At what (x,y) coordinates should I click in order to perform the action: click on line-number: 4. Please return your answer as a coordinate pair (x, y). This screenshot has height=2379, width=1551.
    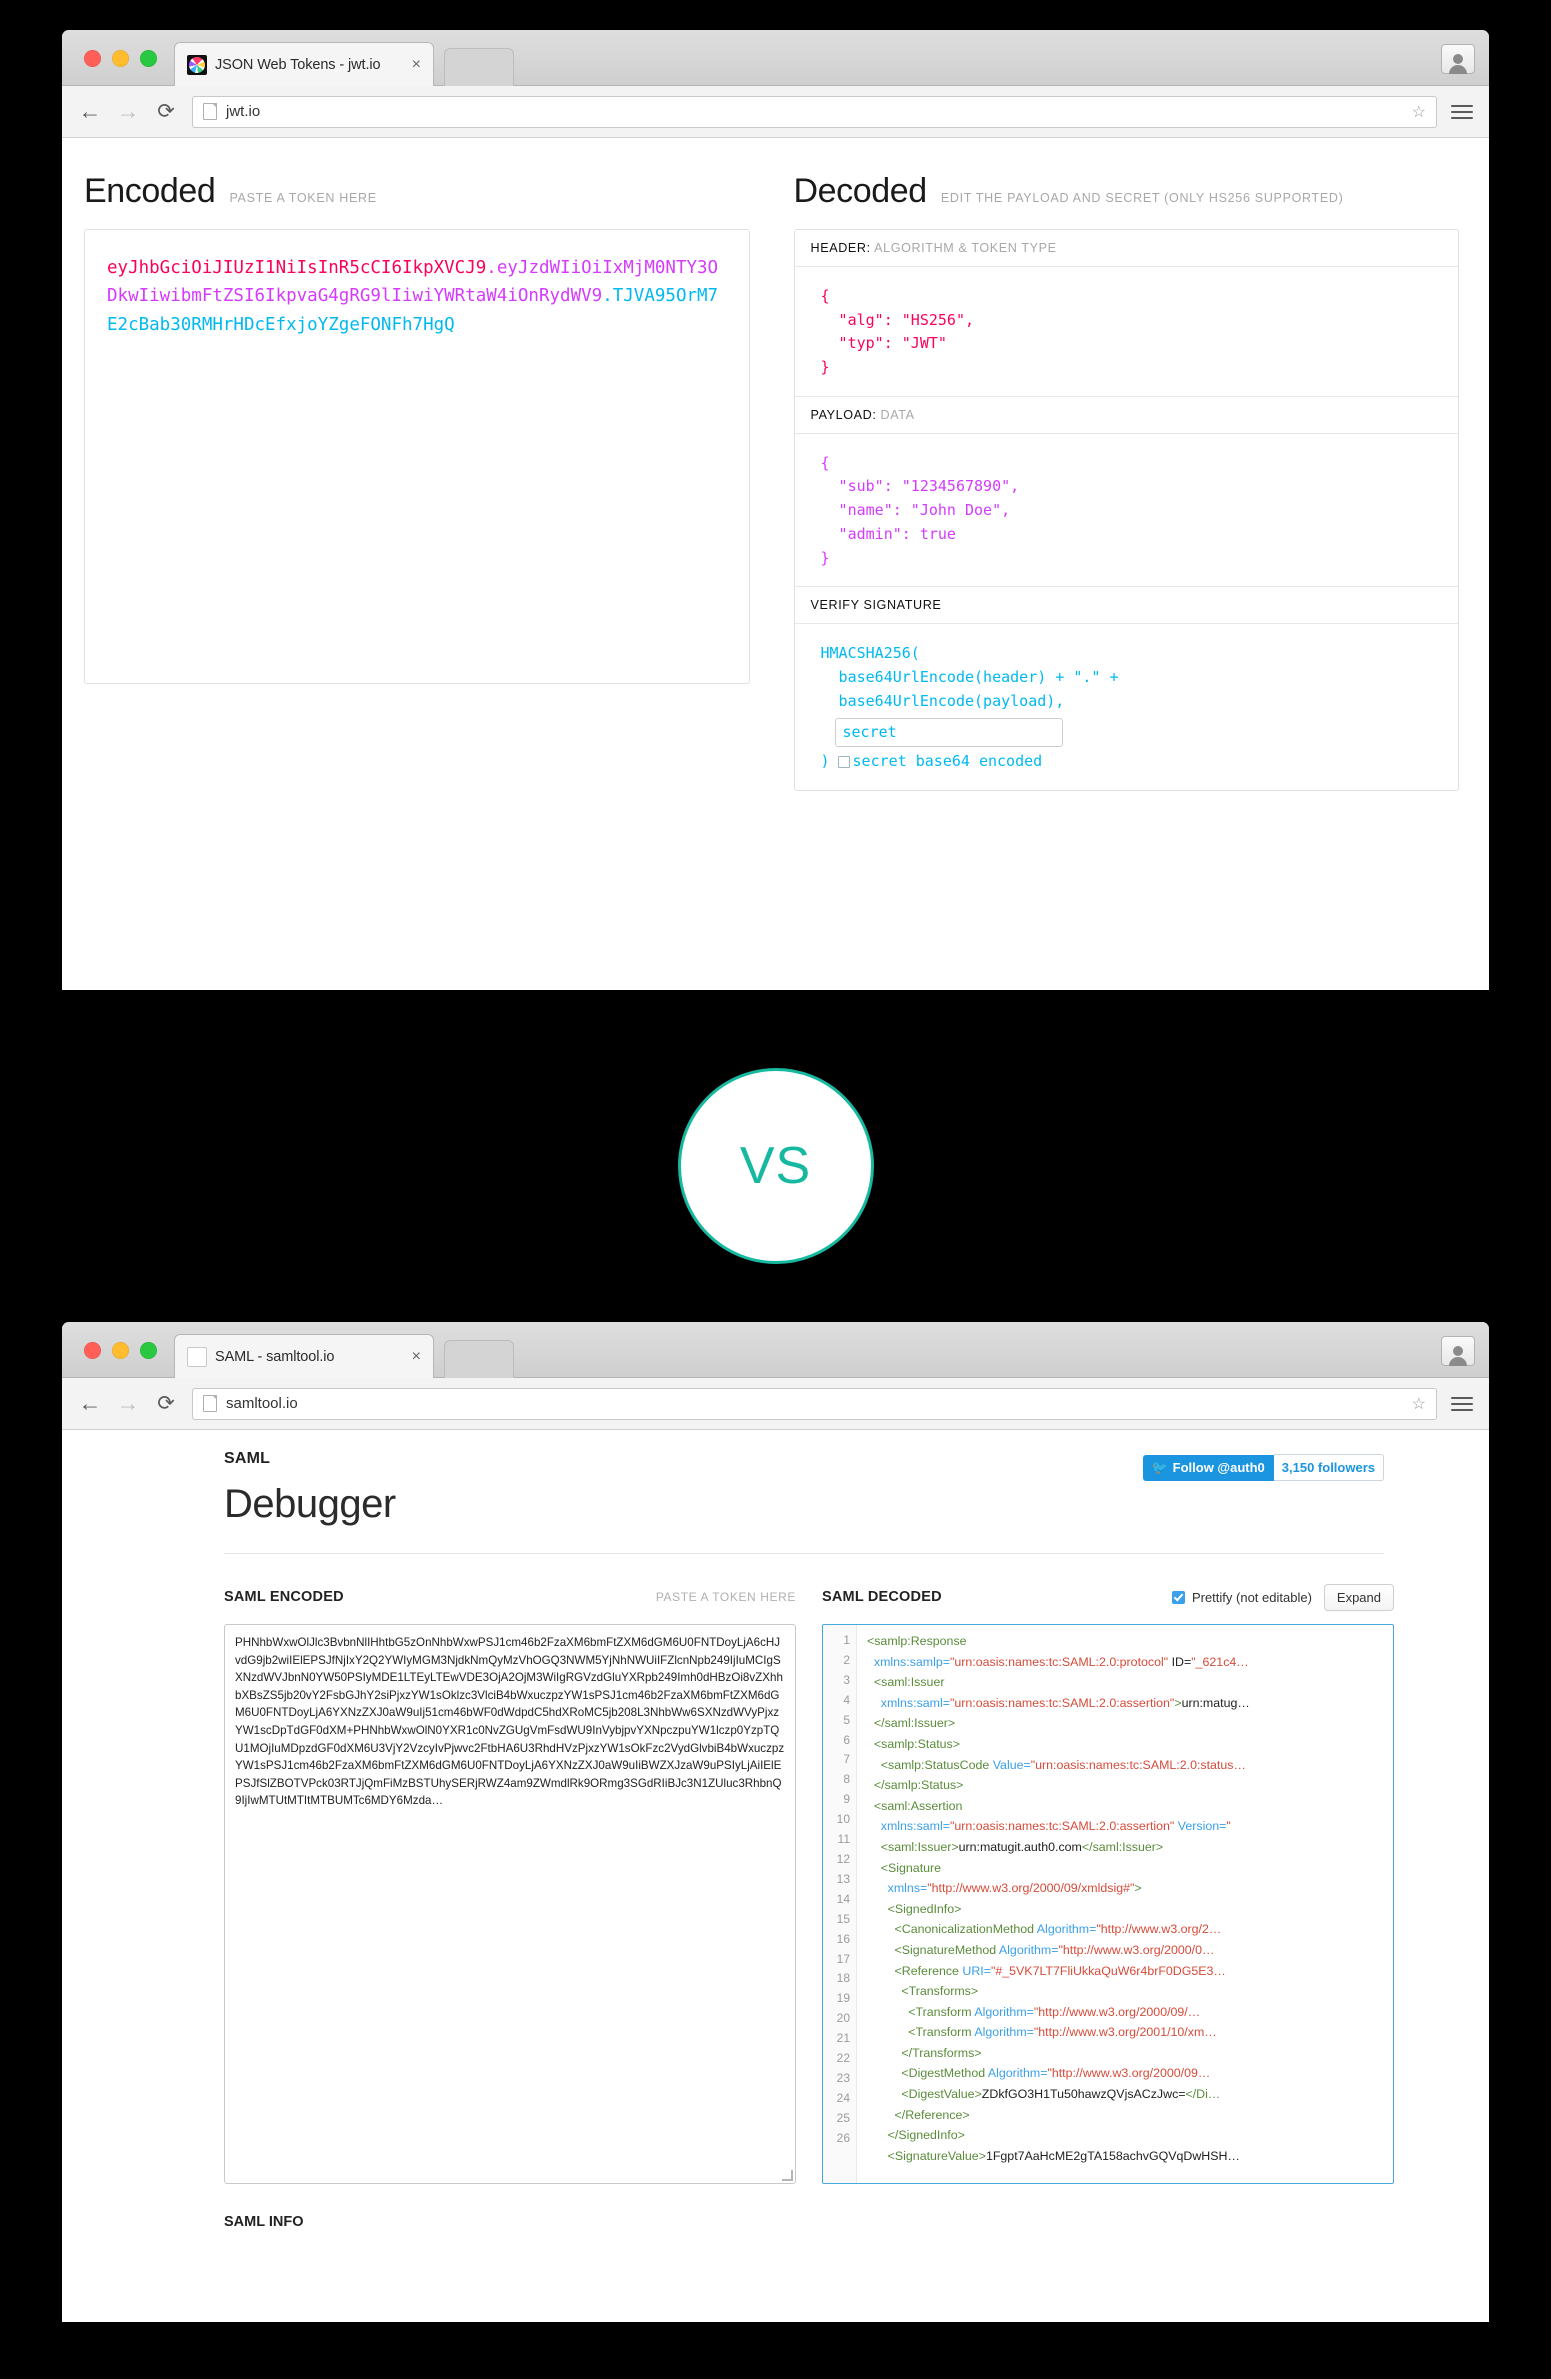
    Looking at the image, I should click on (846, 1699).